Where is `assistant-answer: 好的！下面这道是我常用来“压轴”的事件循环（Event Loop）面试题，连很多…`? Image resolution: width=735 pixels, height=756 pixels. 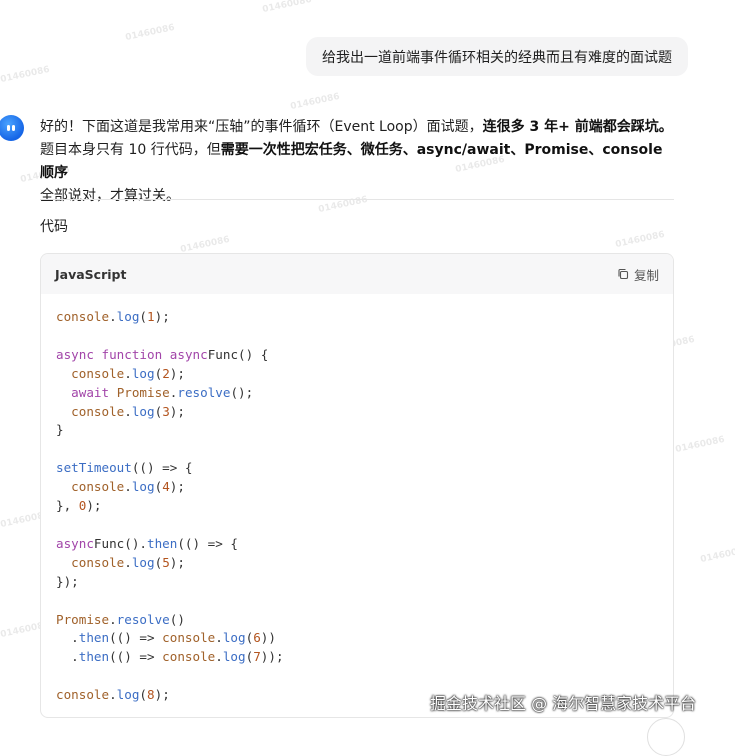 assistant-answer: 好的！下面这道是我常用来“压轴”的事件循环（Event Loop）面试题，连很多… is located at coordinates (360, 162).